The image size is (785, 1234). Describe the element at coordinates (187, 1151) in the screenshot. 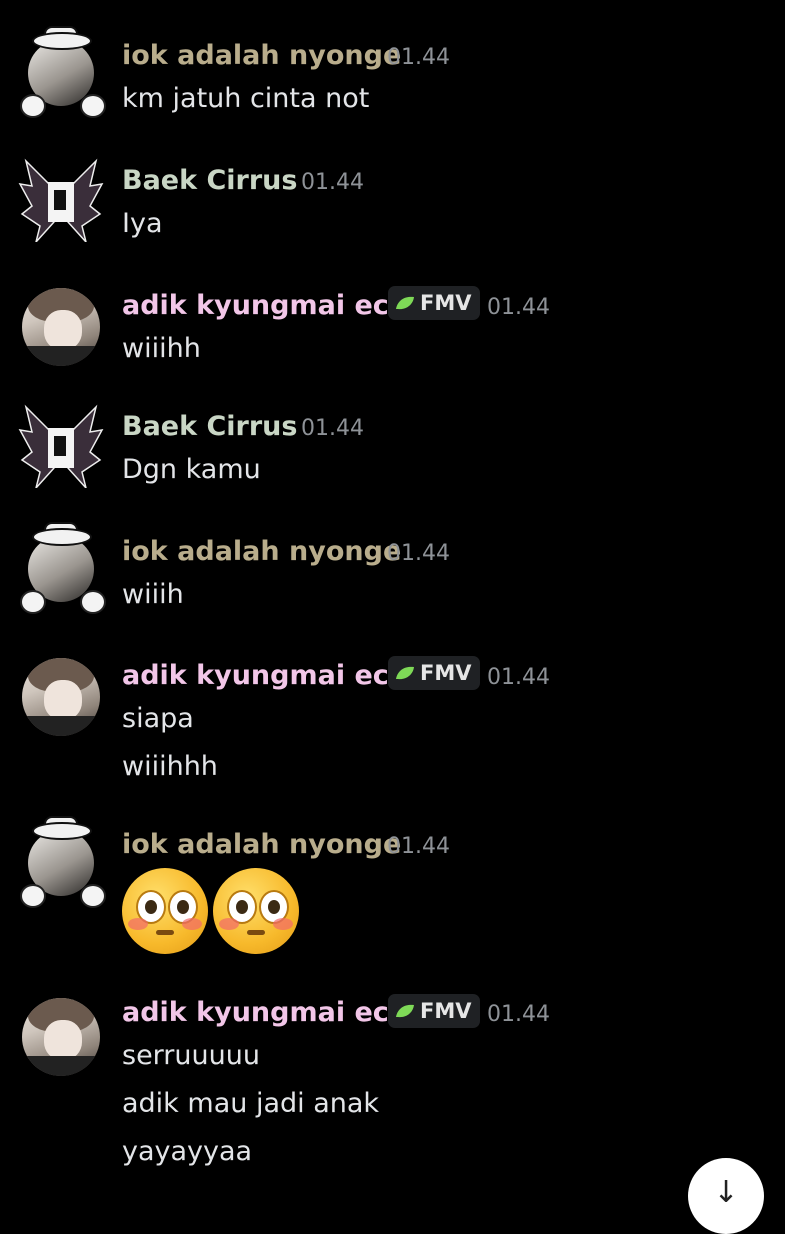

I see `message-text: yayayyaa` at that location.